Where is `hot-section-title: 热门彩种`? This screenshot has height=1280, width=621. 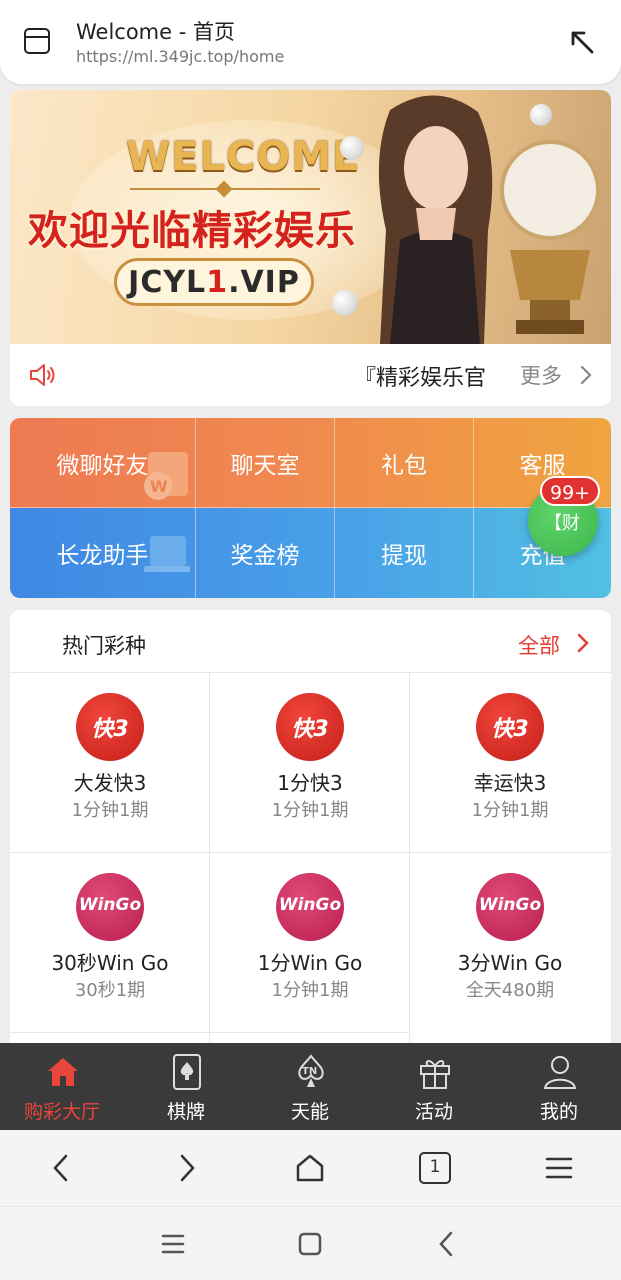
hot-section-title: 热门彩种 is located at coordinates (104, 646).